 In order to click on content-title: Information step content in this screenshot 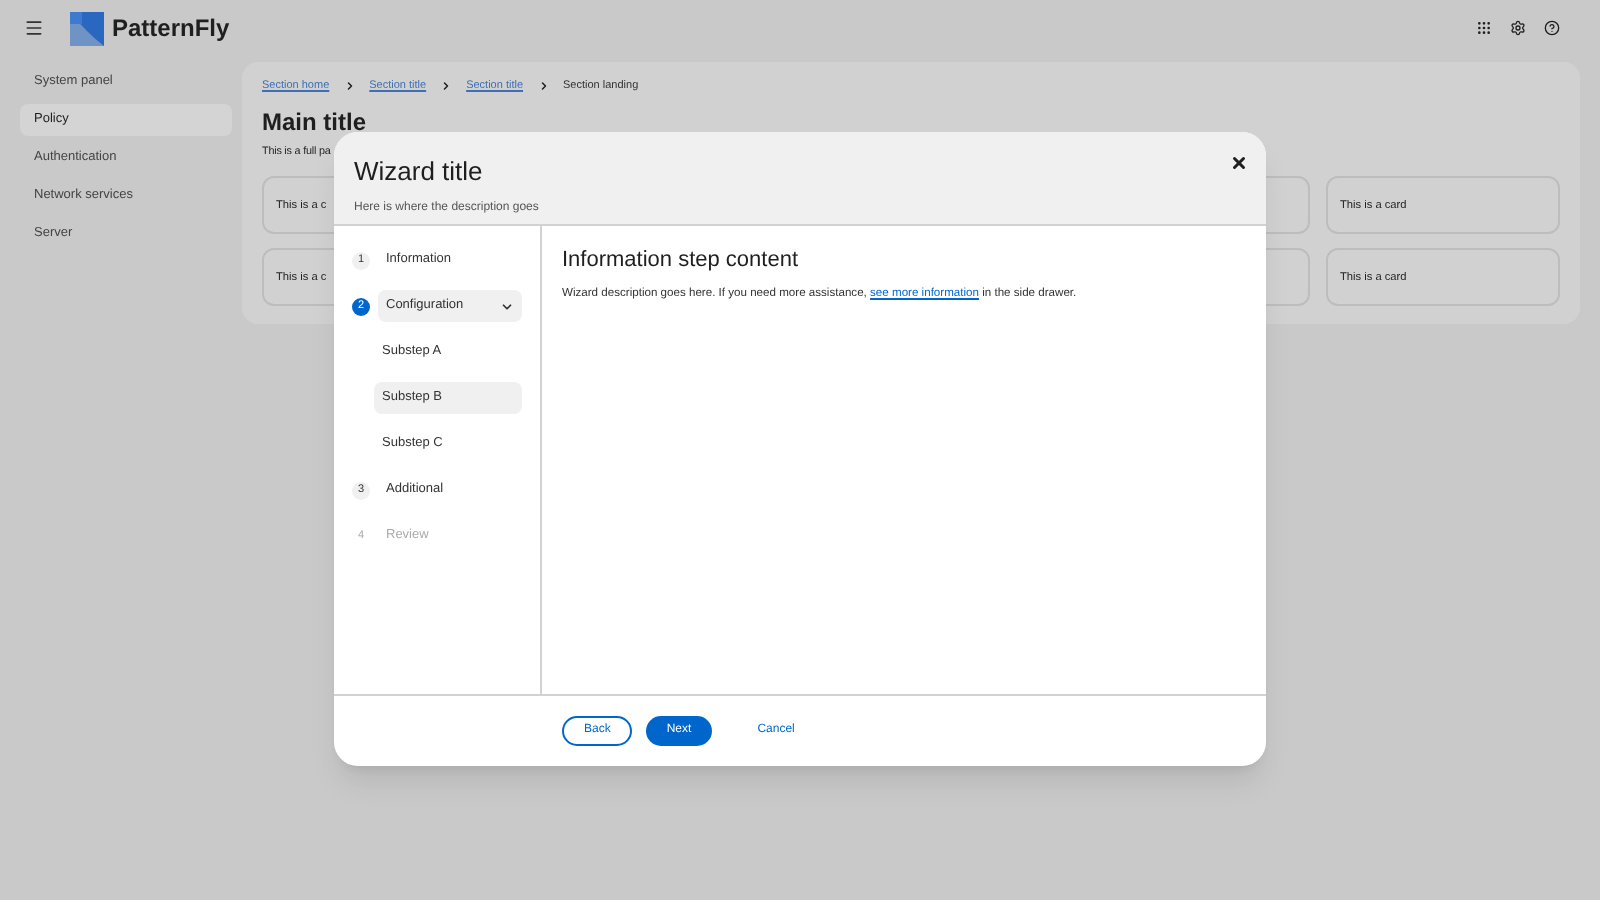, I will do `click(681, 261)`.